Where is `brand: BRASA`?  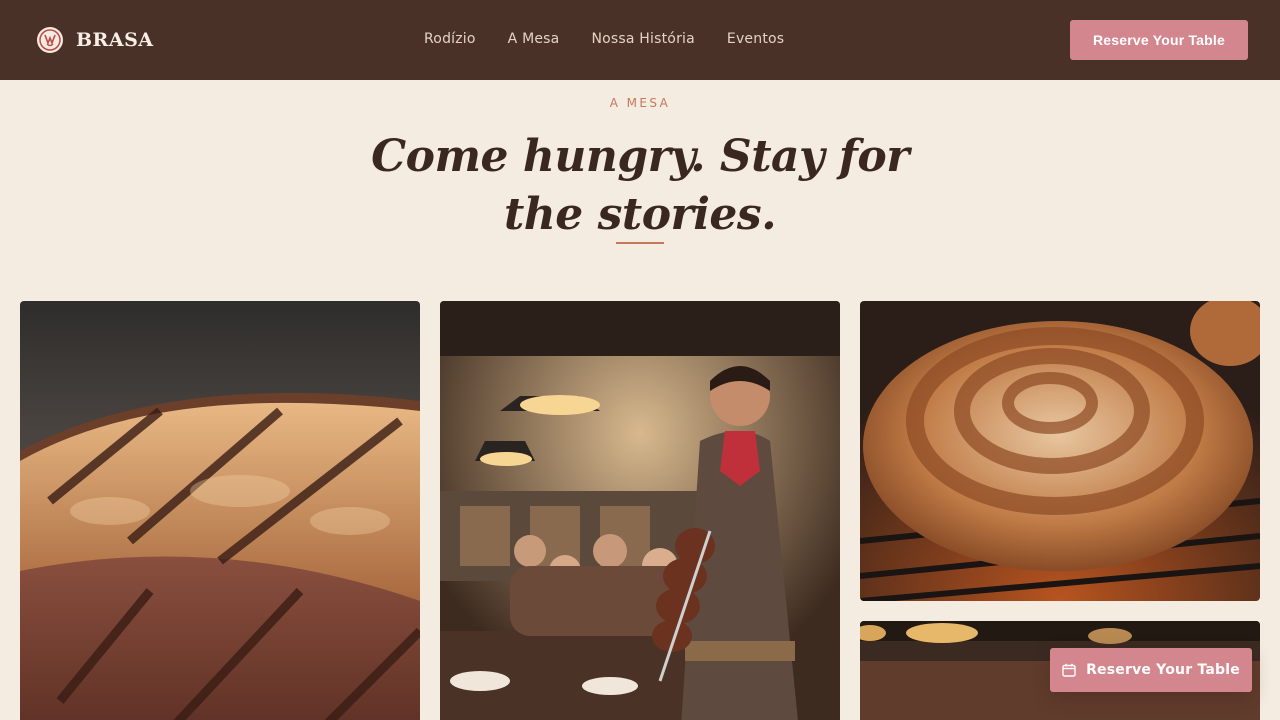
brand: BRASA is located at coordinates (95, 40).